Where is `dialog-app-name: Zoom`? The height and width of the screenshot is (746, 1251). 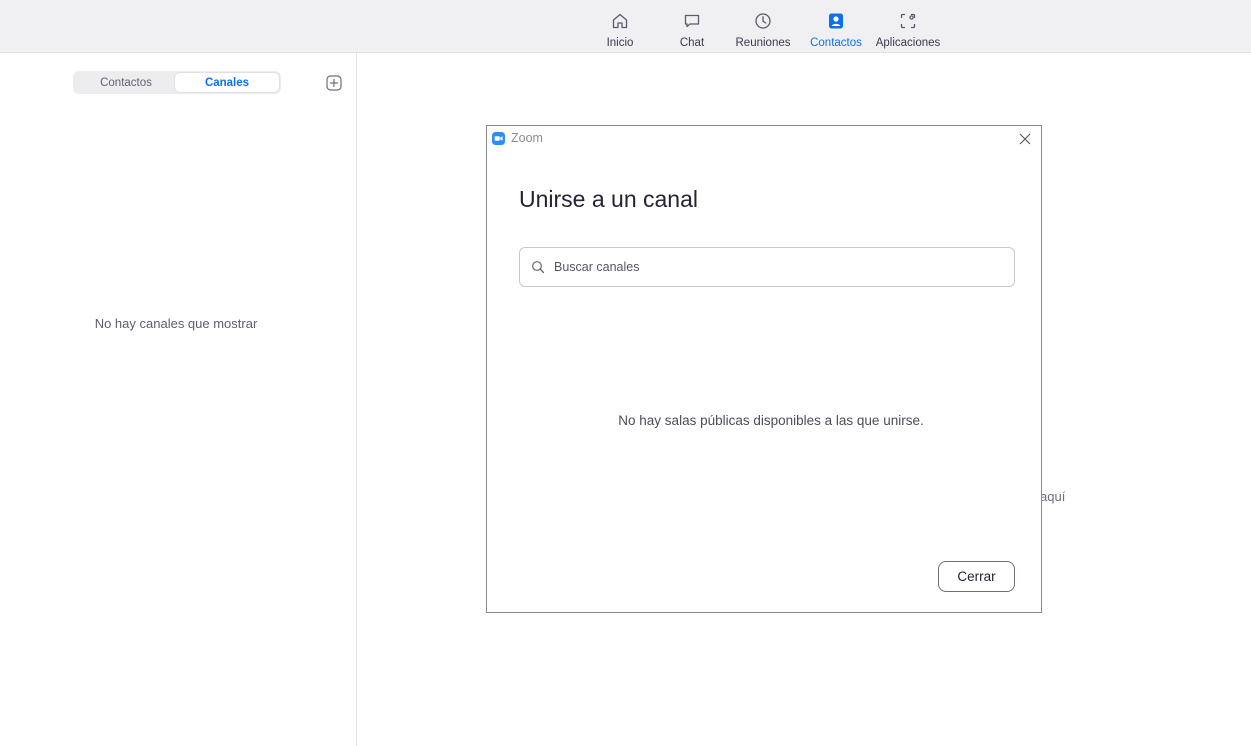 dialog-app-name: Zoom is located at coordinates (527, 138).